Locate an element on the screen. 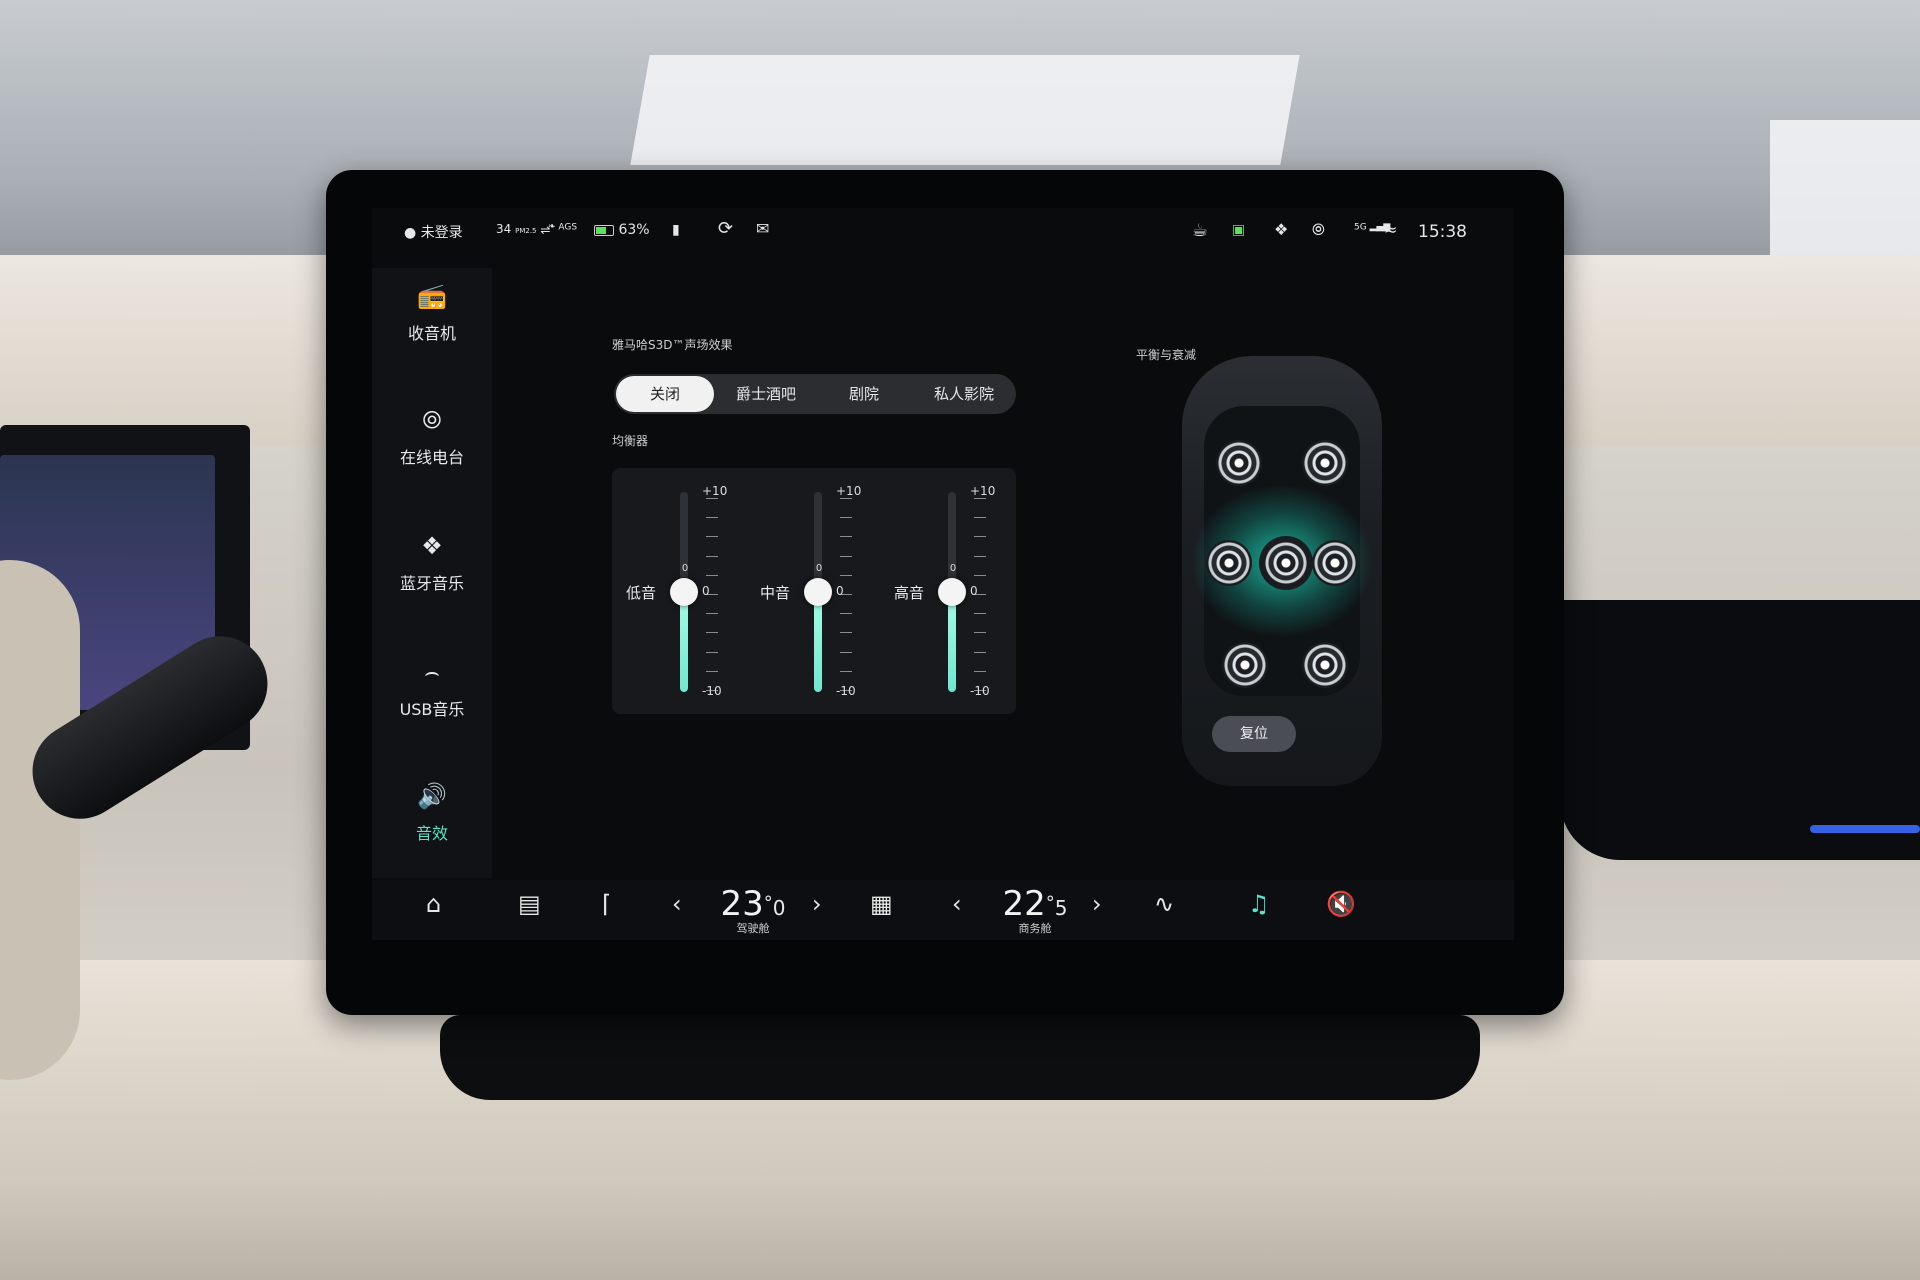  driver-temp-unit: ° is located at coordinates (768, 903).